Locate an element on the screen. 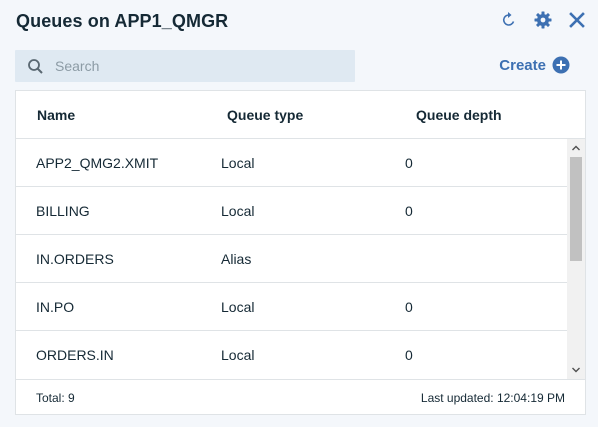 This screenshot has width=598, height=427. table-row: BILLING Local 0 is located at coordinates (292, 211).